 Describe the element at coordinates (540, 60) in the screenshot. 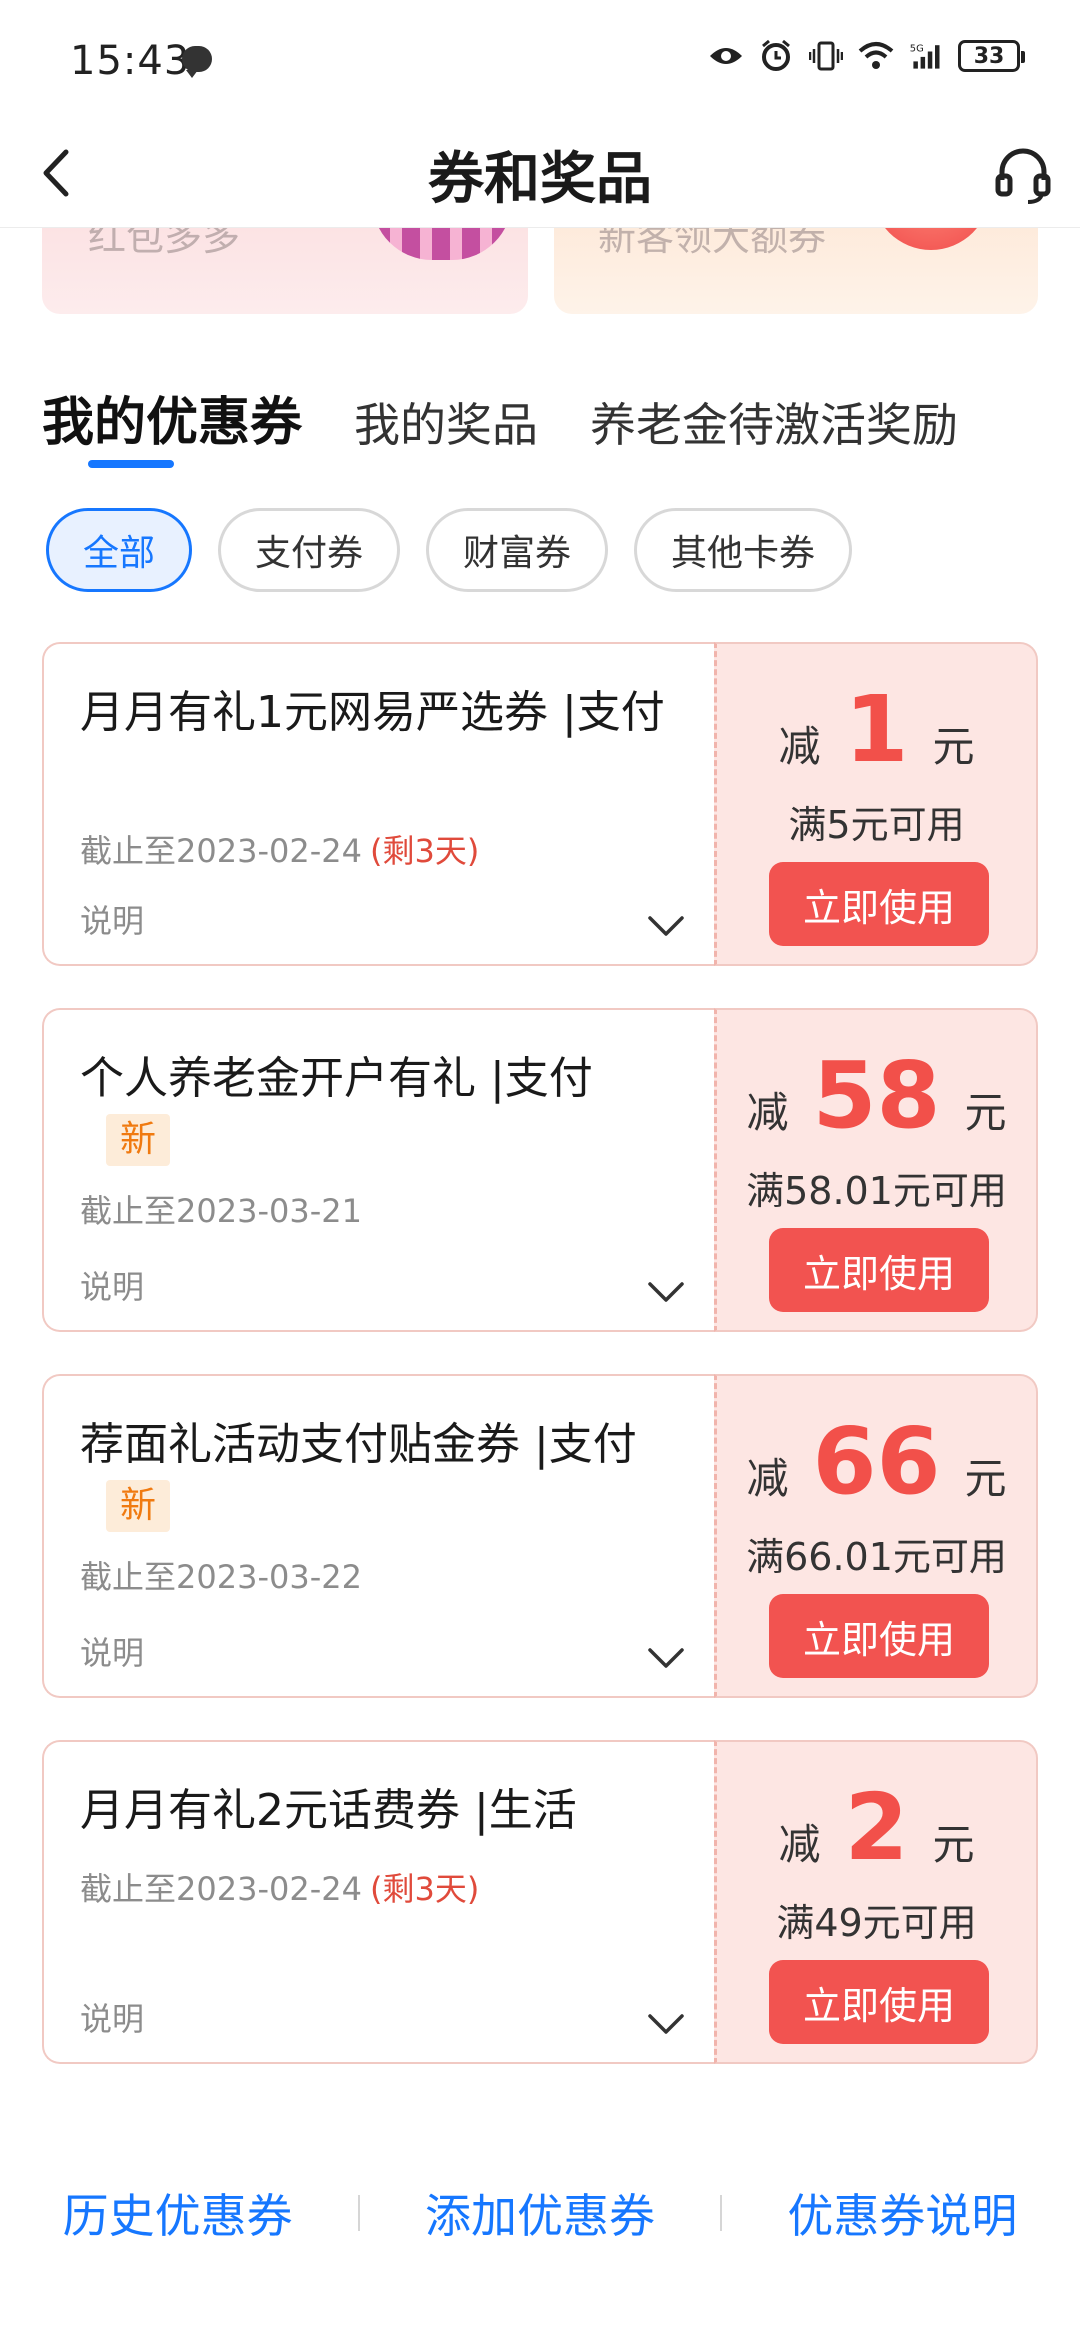

I see `status-bar: 15:43 5G 33` at that location.